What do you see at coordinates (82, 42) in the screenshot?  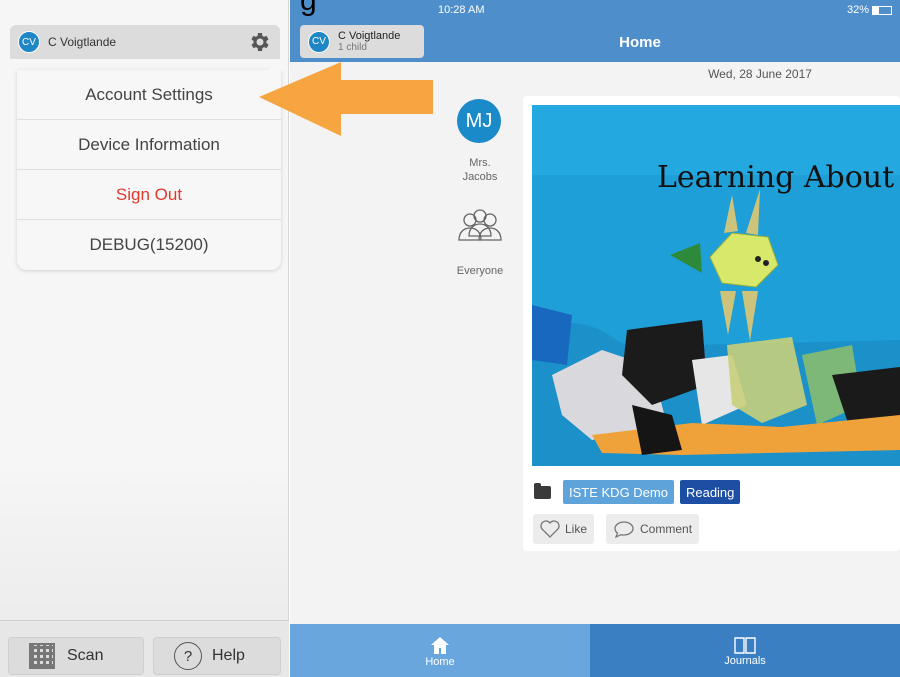 I see `user-name: C Voigtlande` at bounding box center [82, 42].